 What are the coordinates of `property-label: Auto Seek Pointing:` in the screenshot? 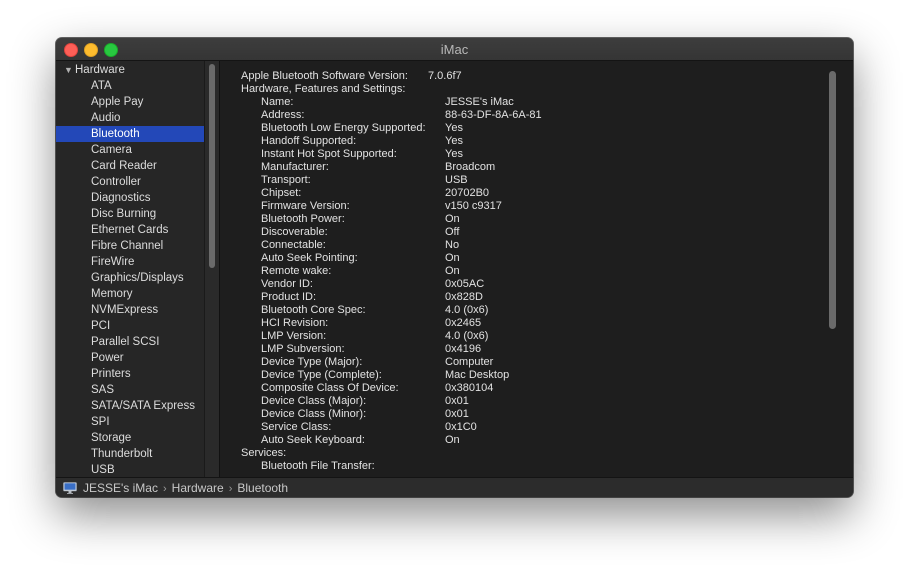 It's located at (309, 258).